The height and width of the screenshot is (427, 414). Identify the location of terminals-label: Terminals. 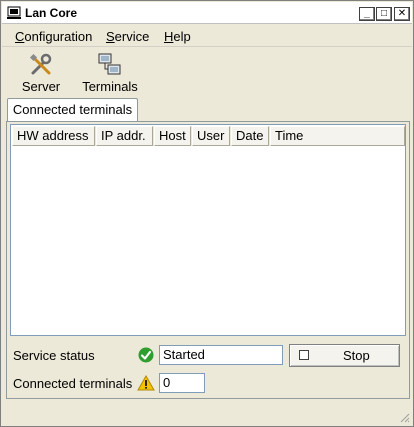
(110, 86).